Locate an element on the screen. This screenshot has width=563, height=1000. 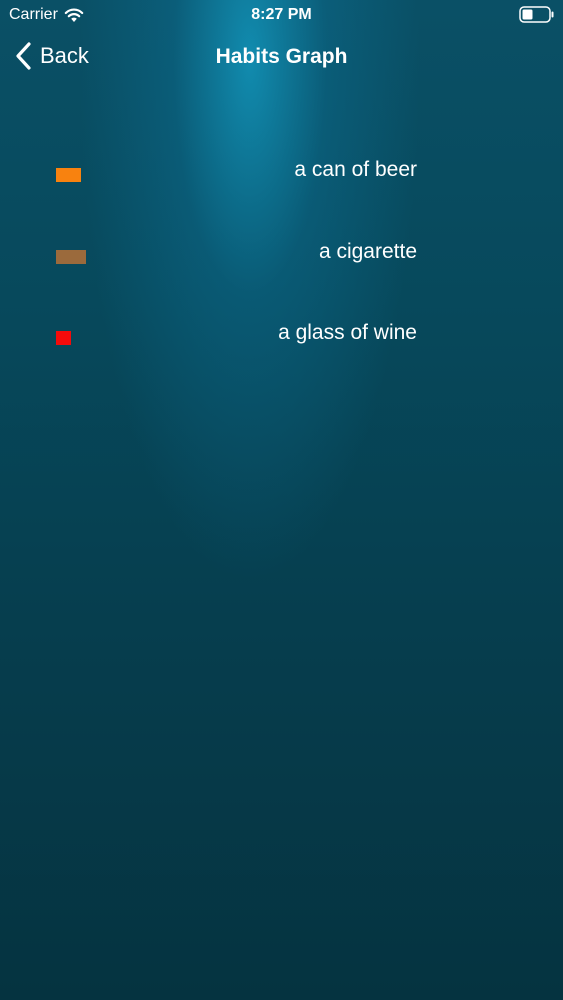
legend-label-cigarette: a cigarette is located at coordinates (367, 251).